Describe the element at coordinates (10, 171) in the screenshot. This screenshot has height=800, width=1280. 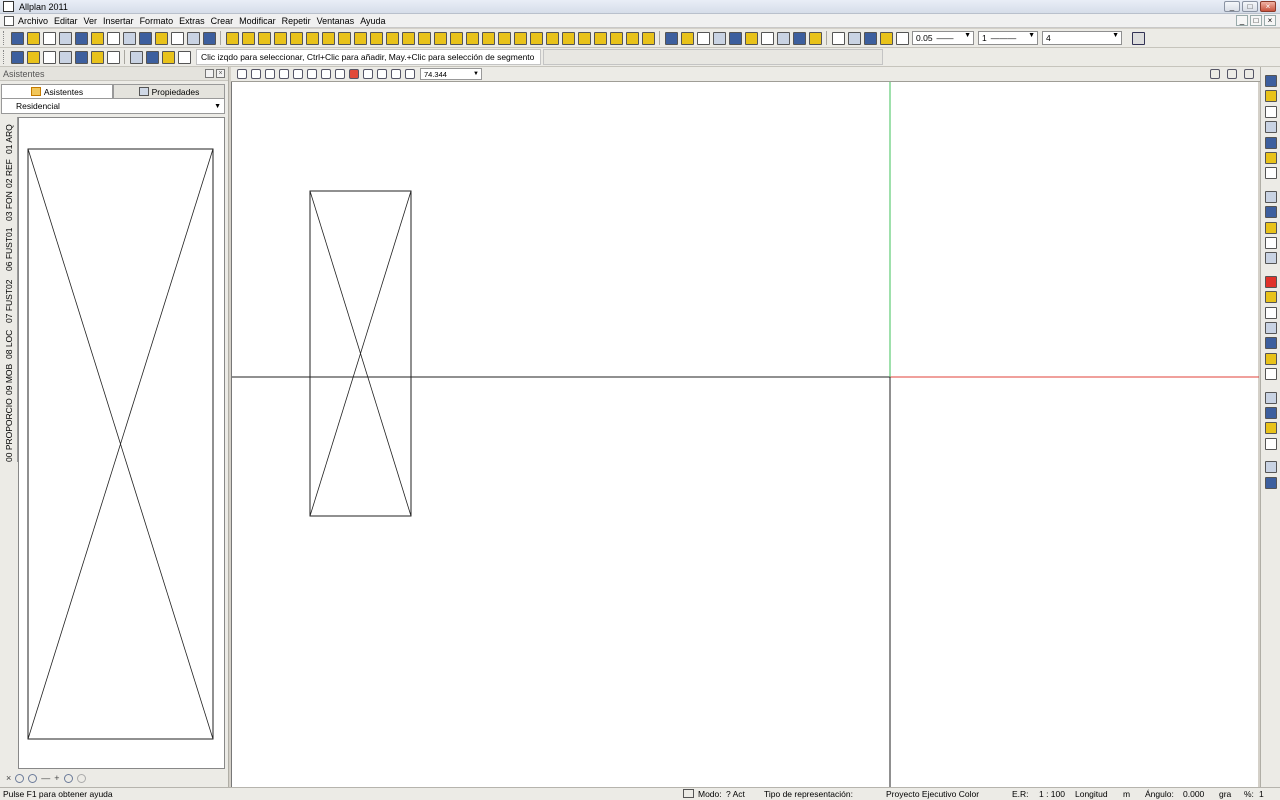
I see `vtab-02-ref: 02 REF` at that location.